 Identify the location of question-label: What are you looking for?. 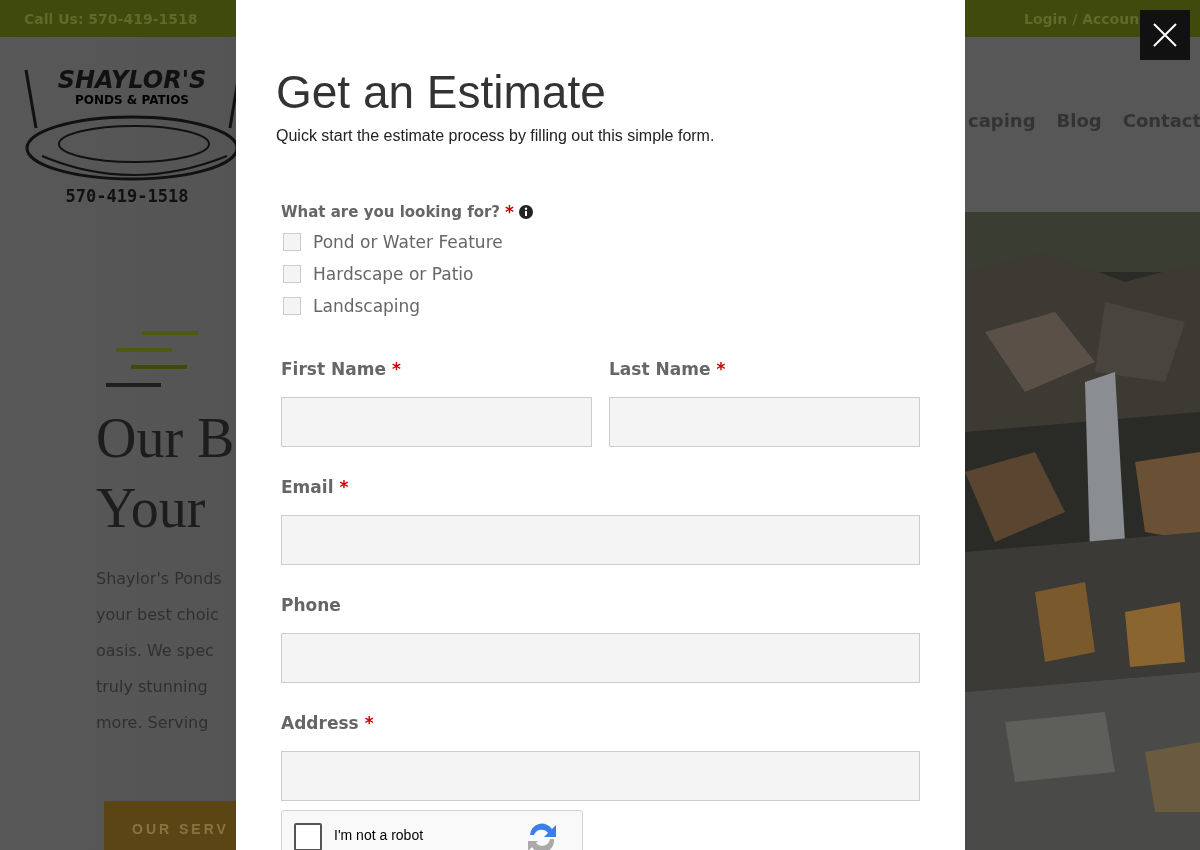
(391, 212).